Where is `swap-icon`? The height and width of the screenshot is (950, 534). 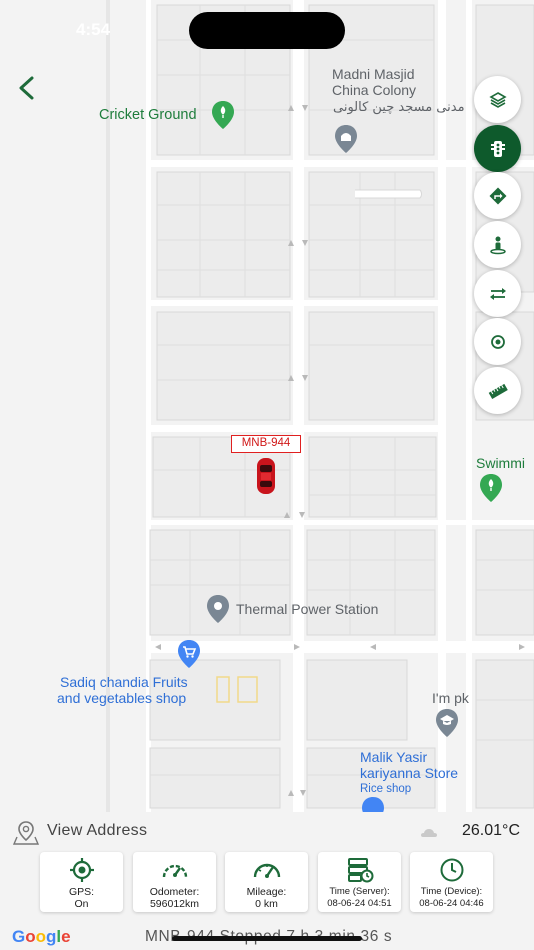
swap-icon is located at coordinates (497, 293).